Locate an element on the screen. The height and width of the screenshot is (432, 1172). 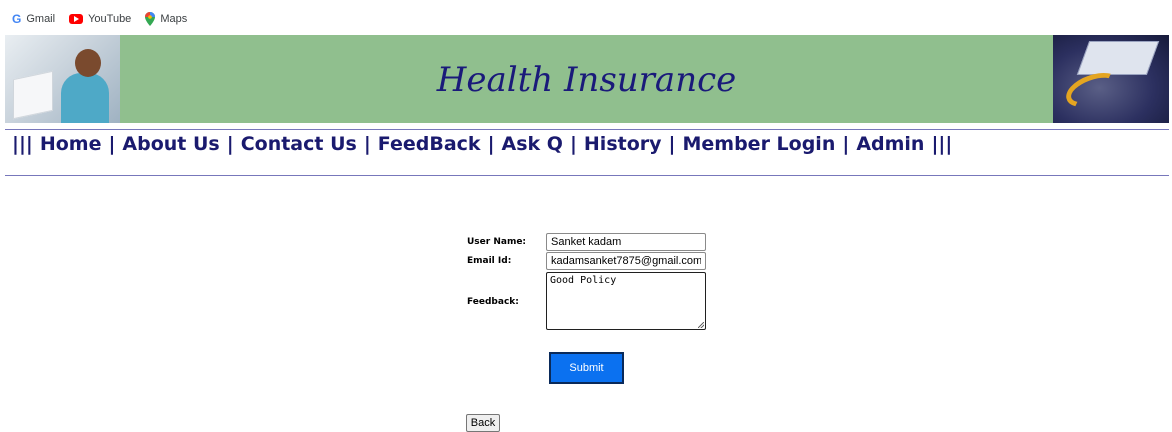
bookmark-label: Gmail is located at coordinates (41, 19).